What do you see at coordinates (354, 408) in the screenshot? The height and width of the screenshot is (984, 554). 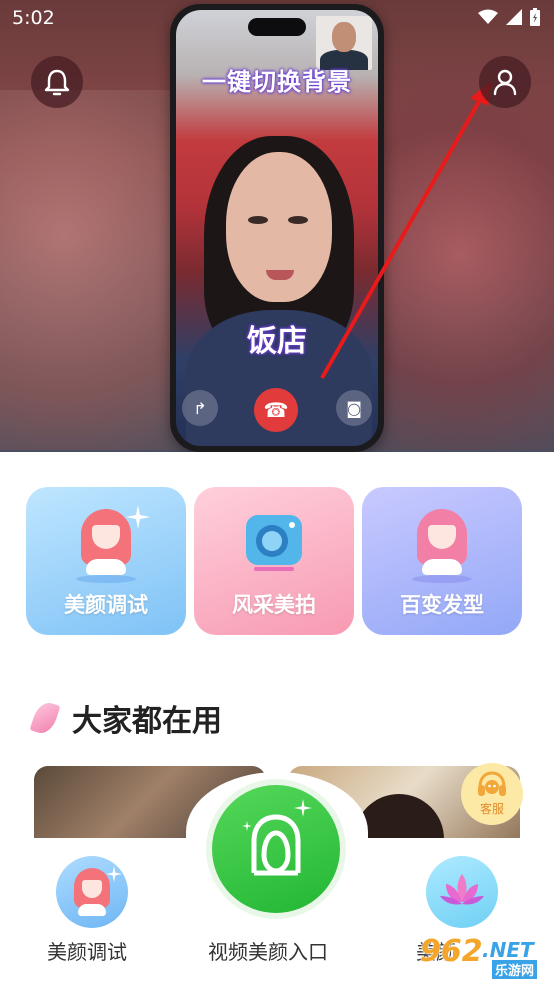 I see `camera-icon: ◙` at bounding box center [354, 408].